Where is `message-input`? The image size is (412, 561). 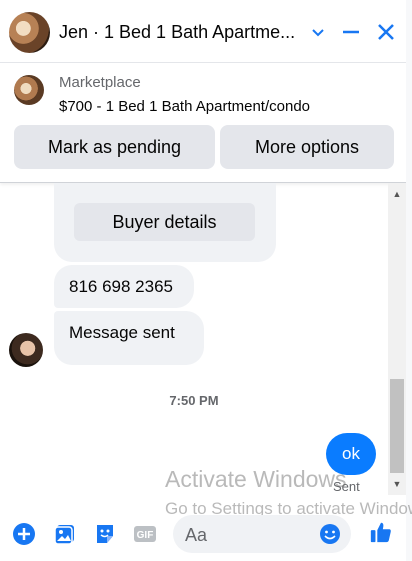
message-input is located at coordinates (250, 535).